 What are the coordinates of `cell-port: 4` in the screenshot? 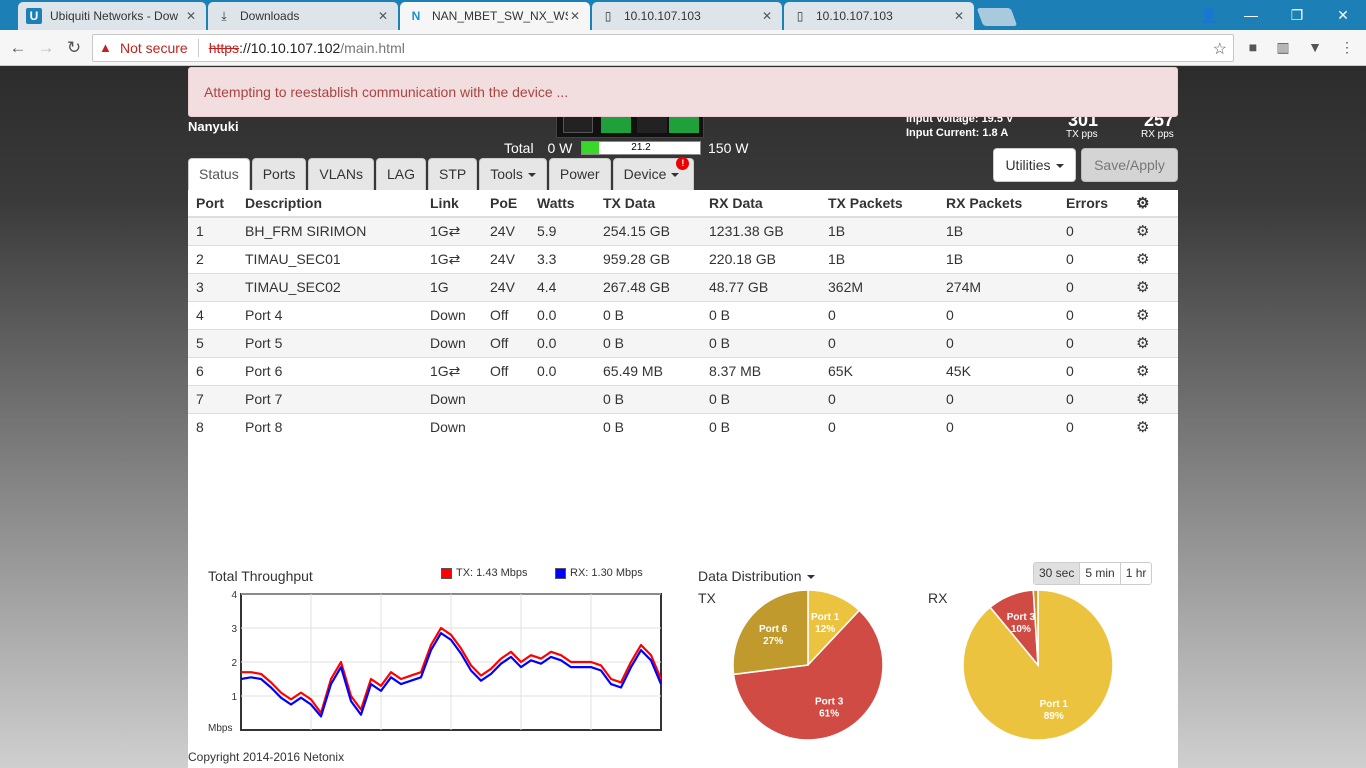 It's located at (212, 314).